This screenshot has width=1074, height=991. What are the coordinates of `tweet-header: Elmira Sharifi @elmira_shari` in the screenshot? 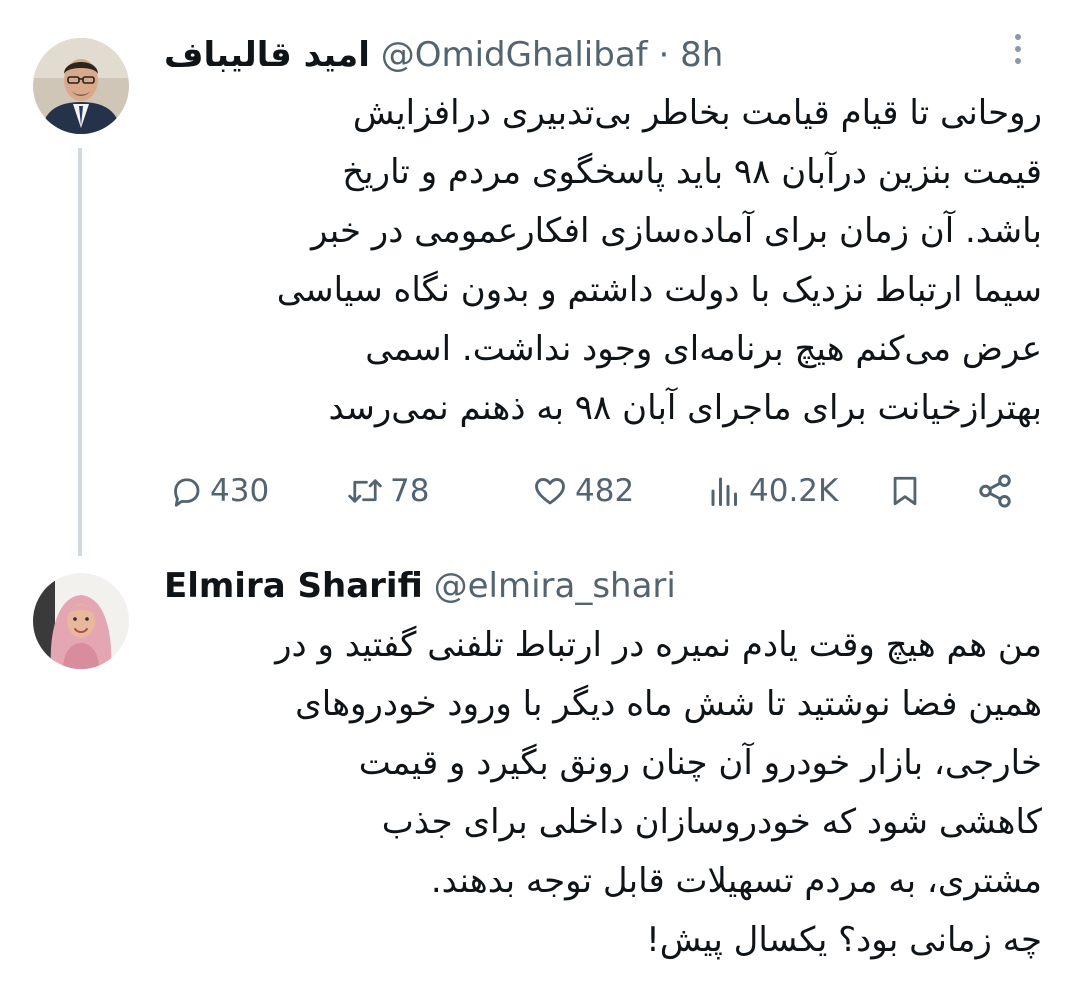 It's located at (420, 586).